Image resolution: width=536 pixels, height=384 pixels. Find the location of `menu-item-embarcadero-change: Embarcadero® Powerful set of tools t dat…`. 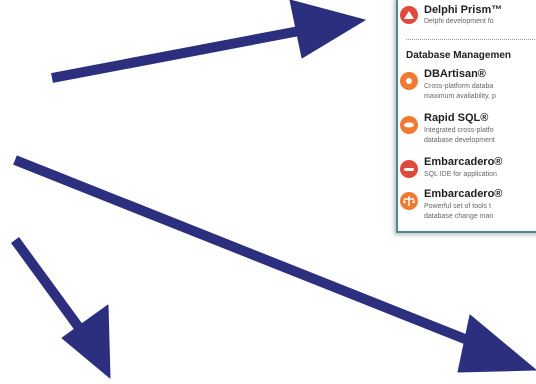

menu-item-embarcadero-change: Embarcadero® Powerful set of tools t dat… is located at coordinates (467, 207).